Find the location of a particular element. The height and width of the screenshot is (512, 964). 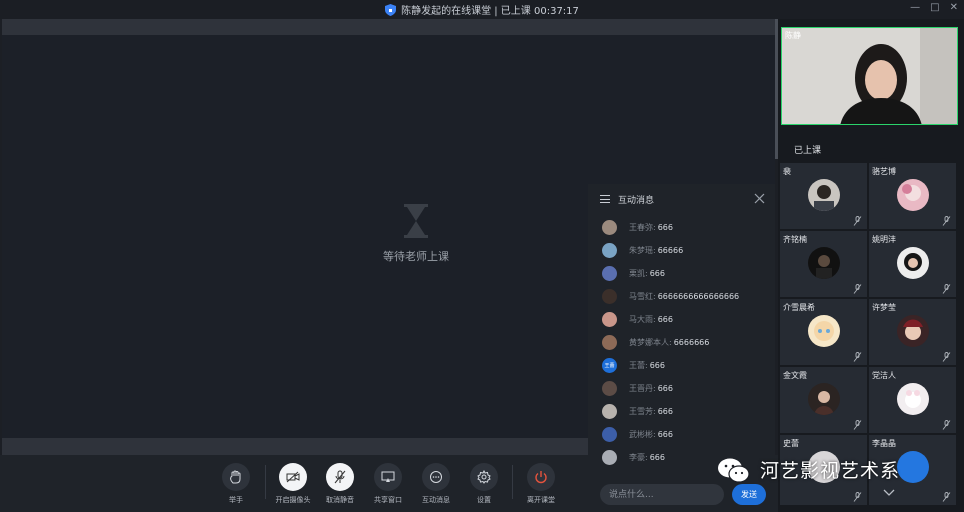

shield-icon is located at coordinates (391, 9).